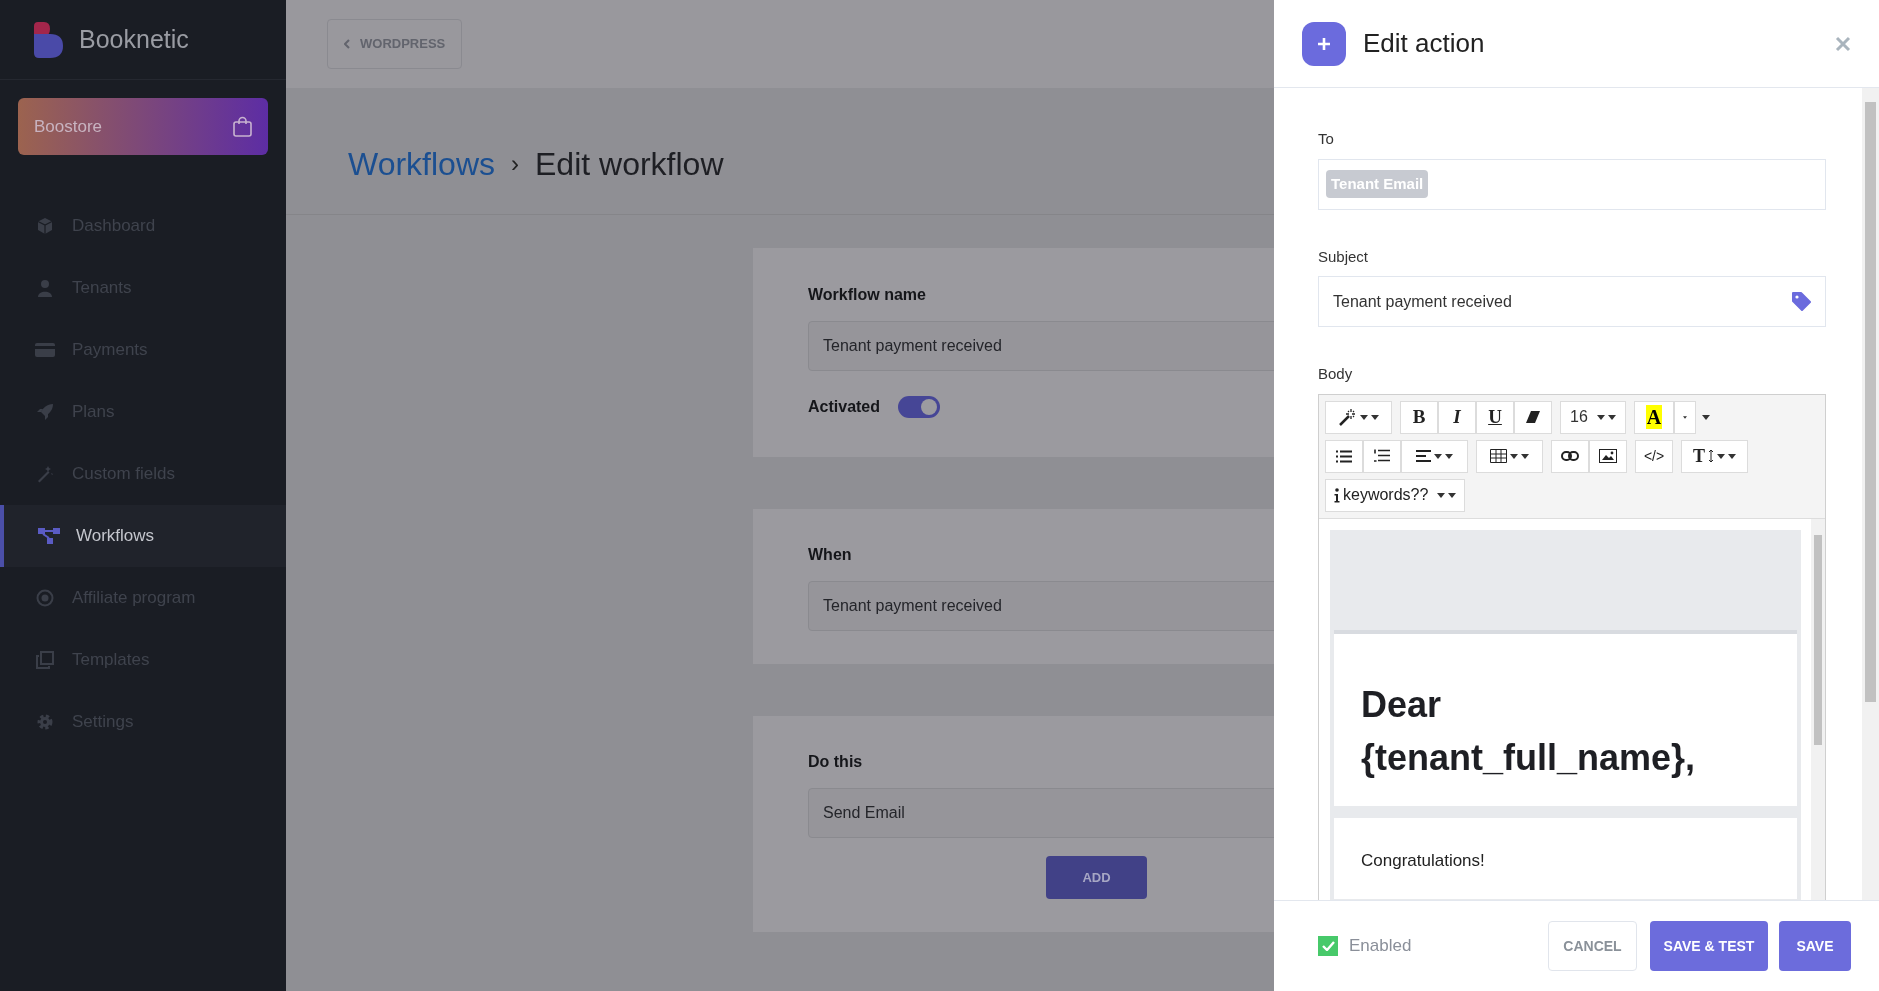 The image size is (1879, 991). Describe the element at coordinates (1592, 946) in the screenshot. I see `cancel-button: CANCEL` at that location.